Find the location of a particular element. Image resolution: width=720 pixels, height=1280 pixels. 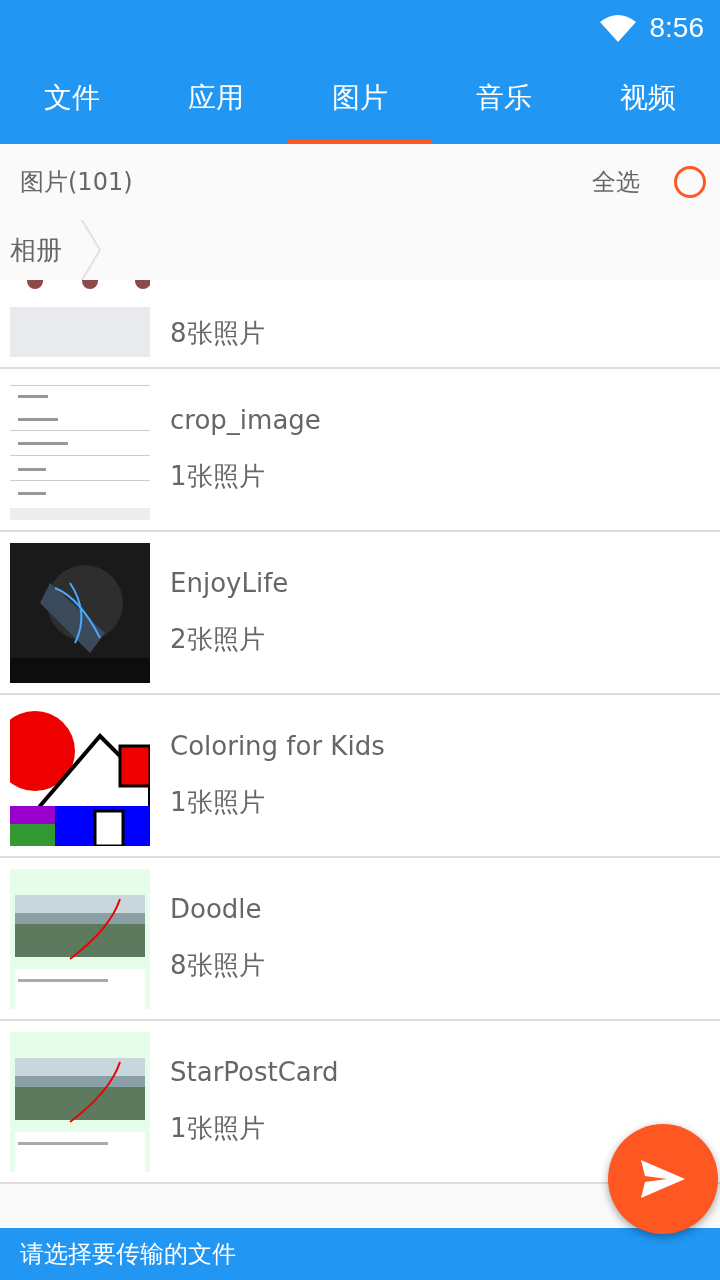

select-all-label: 全选 is located at coordinates (616, 182).